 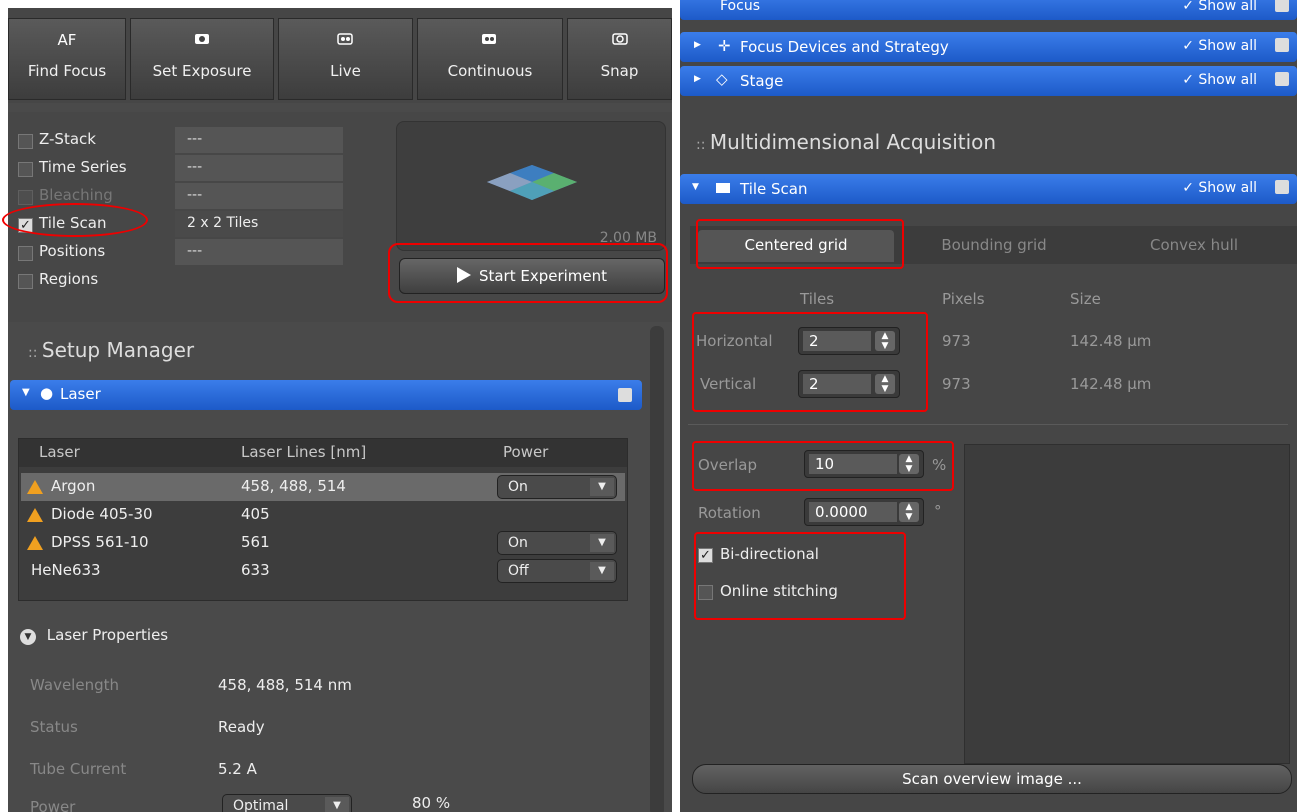 I want to click on stage-panel-header: ▶ ◇ Stage ✓ Show all, so click(x=988, y=81).